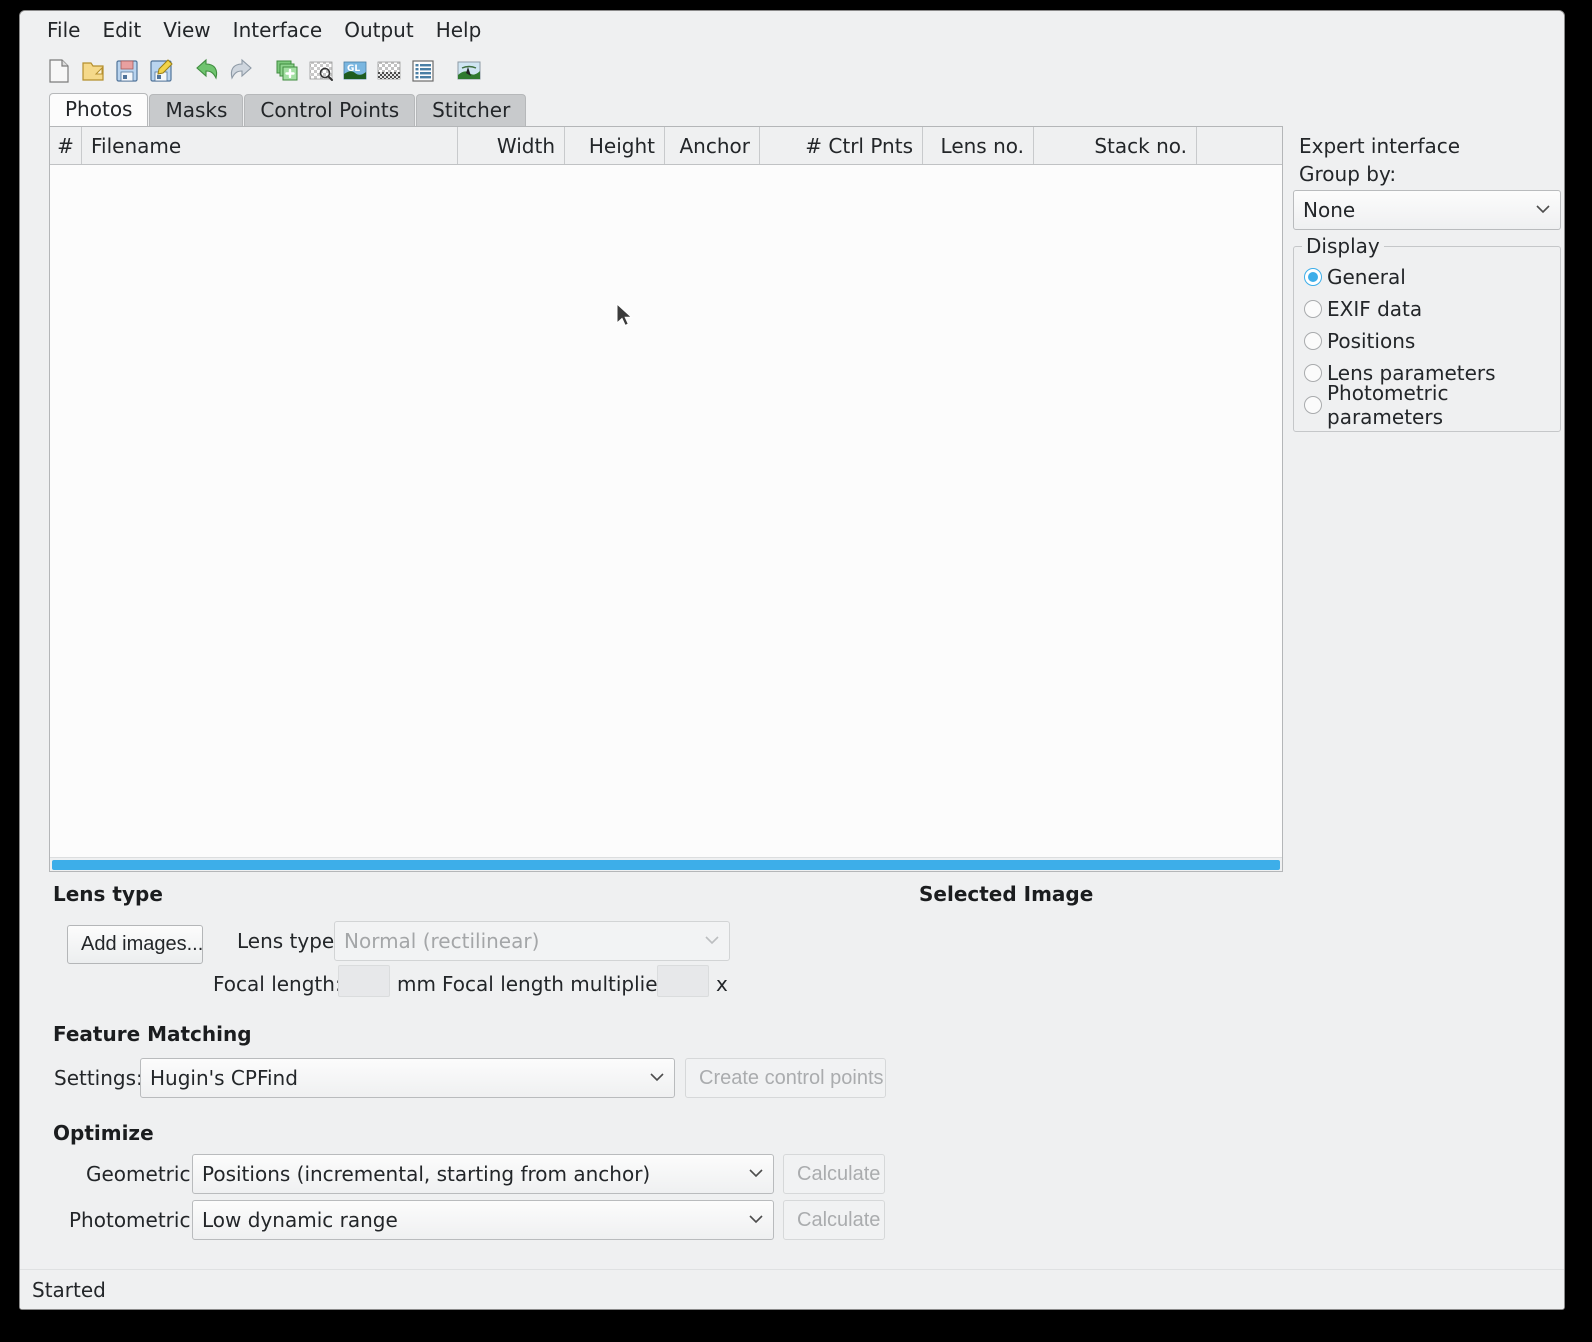  What do you see at coordinates (59, 71) in the screenshot?
I see `new-project-icon` at bounding box center [59, 71].